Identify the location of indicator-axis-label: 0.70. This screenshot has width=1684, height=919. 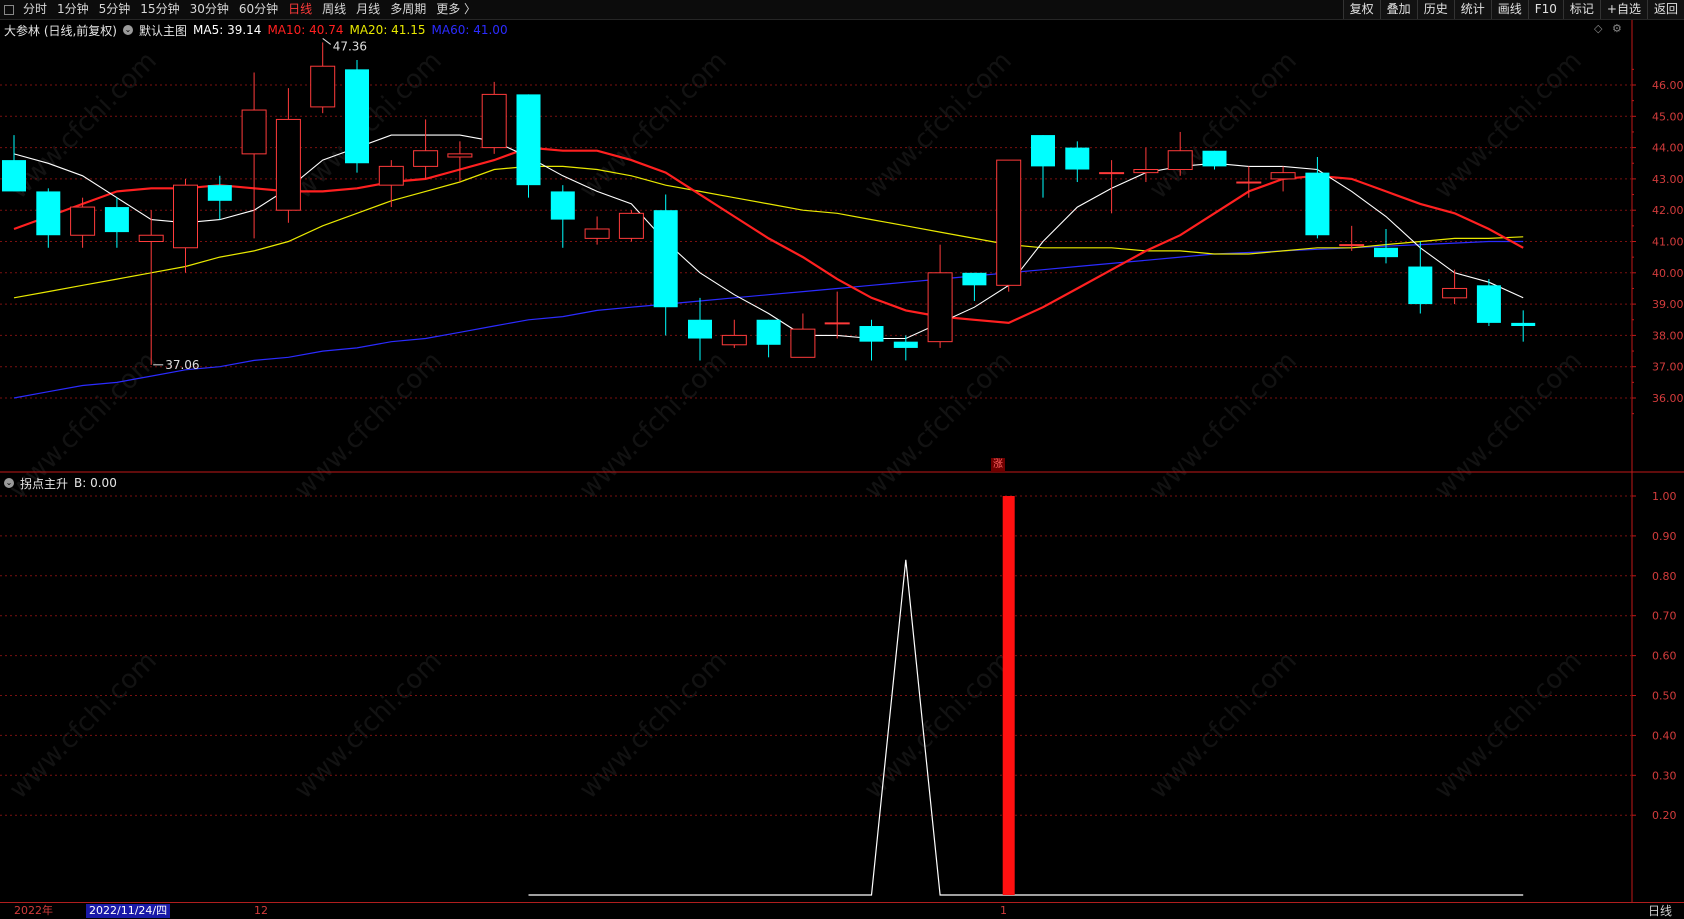
(1664, 616).